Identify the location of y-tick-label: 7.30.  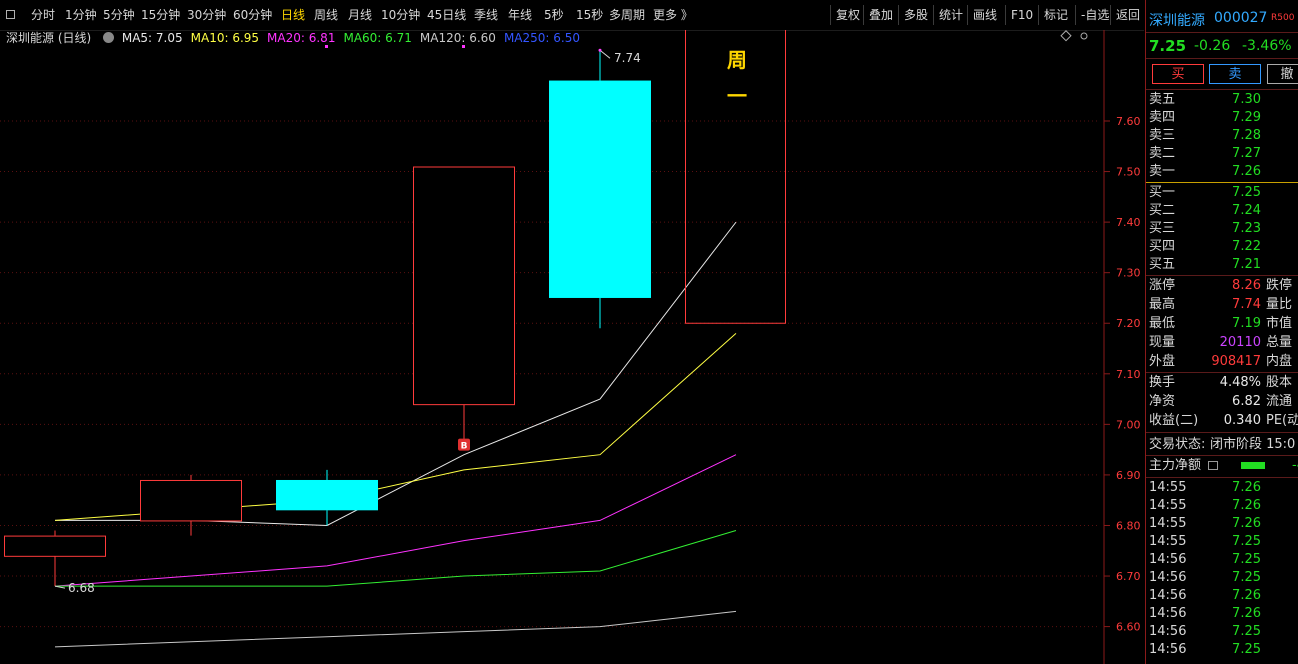
(1128, 273).